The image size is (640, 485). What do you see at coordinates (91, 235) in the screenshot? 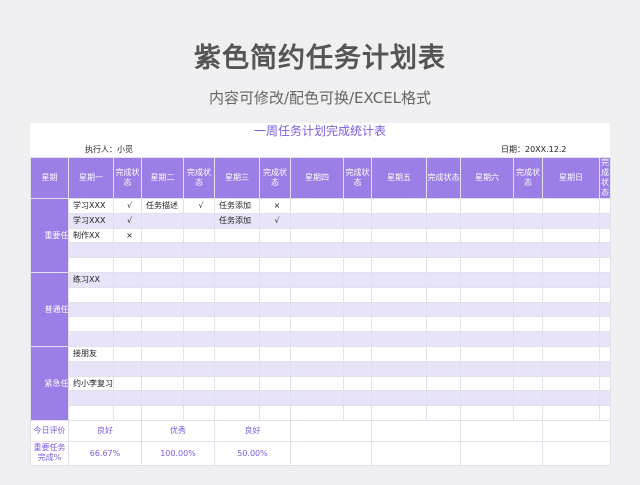
I see `task-cell: 制作XX` at bounding box center [91, 235].